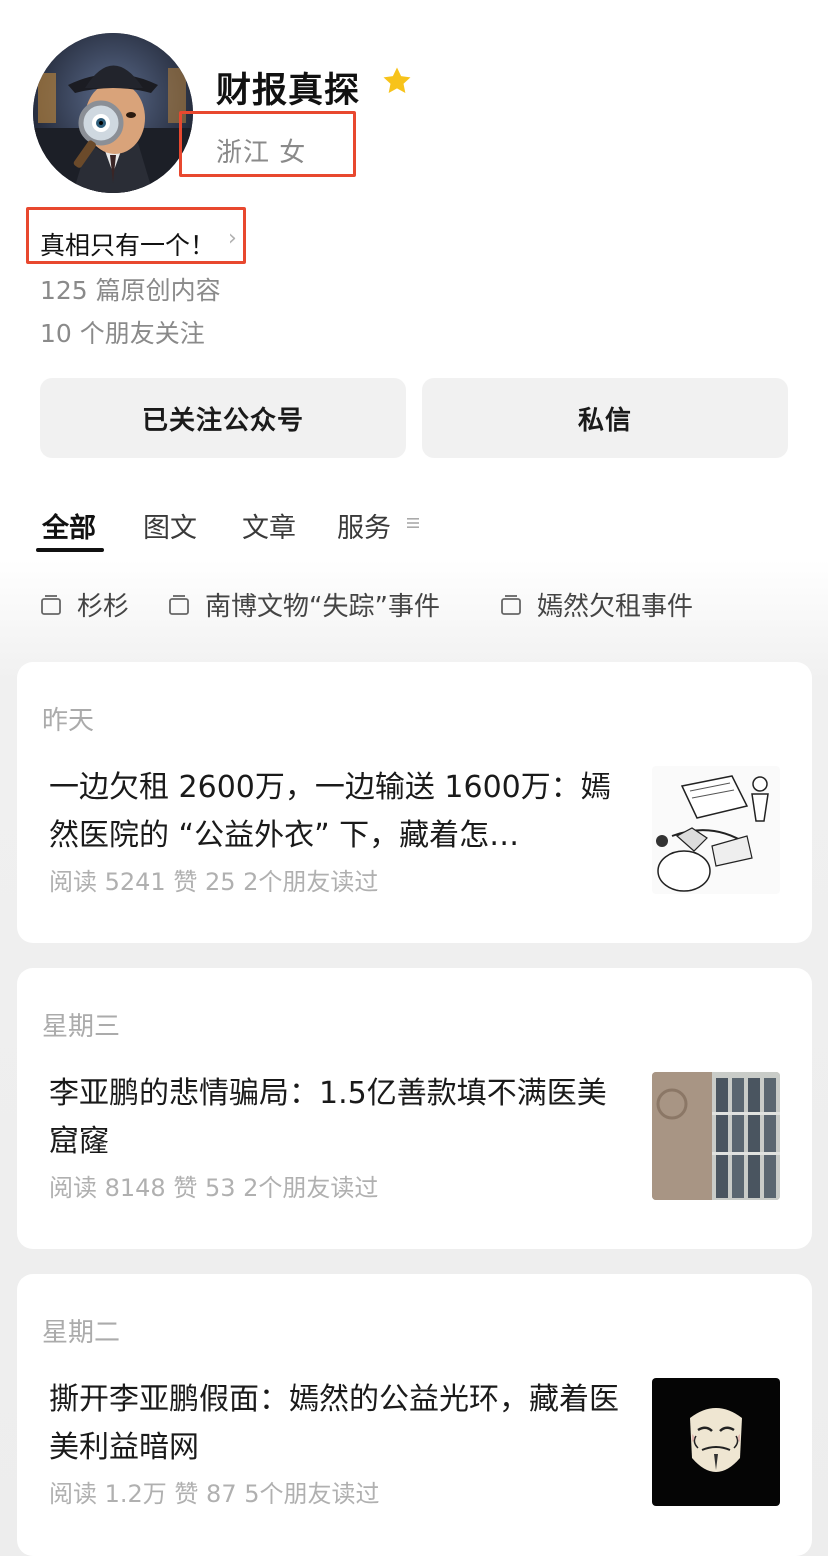 This screenshot has height=1556, width=828. I want to click on tab-services: 服务, so click(364, 525).